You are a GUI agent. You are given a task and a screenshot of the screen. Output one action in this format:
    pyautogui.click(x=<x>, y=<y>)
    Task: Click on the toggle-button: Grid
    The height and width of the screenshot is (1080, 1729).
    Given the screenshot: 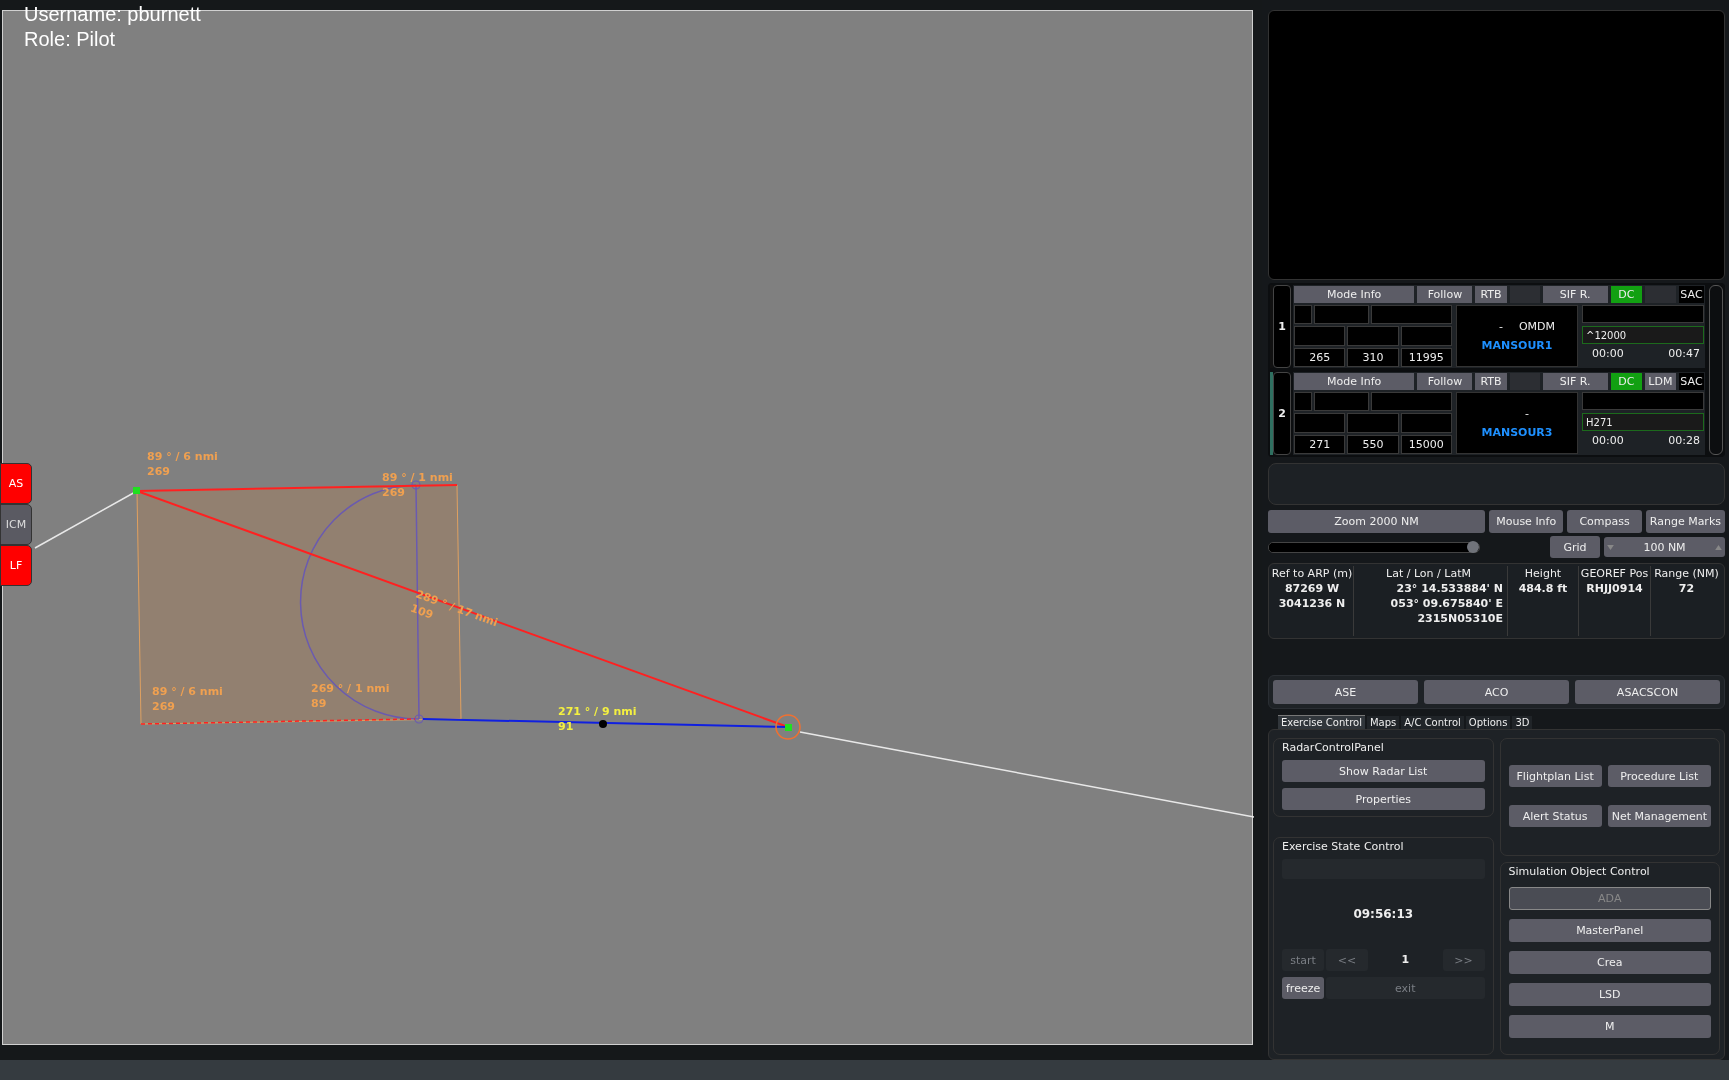 What is the action you would take?
    pyautogui.click(x=1575, y=547)
    